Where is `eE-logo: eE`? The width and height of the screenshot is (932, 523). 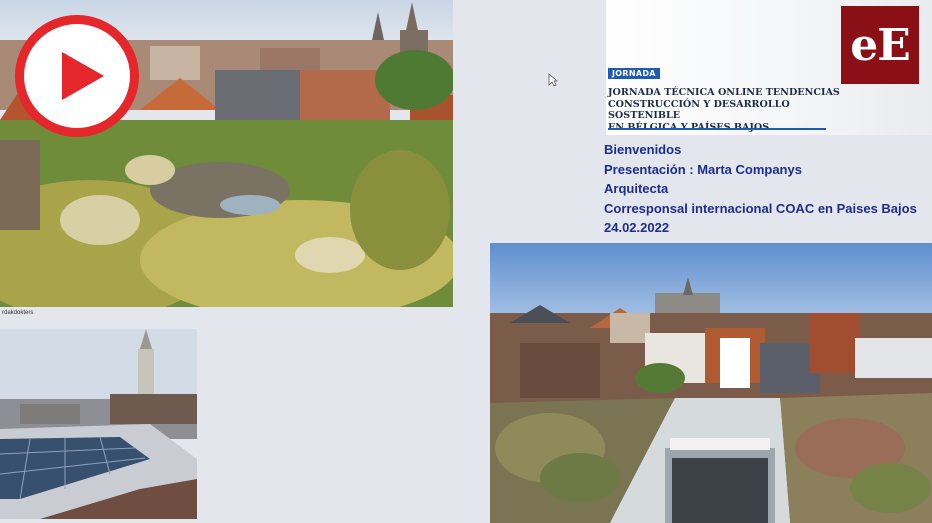 eE-logo: eE is located at coordinates (880, 45).